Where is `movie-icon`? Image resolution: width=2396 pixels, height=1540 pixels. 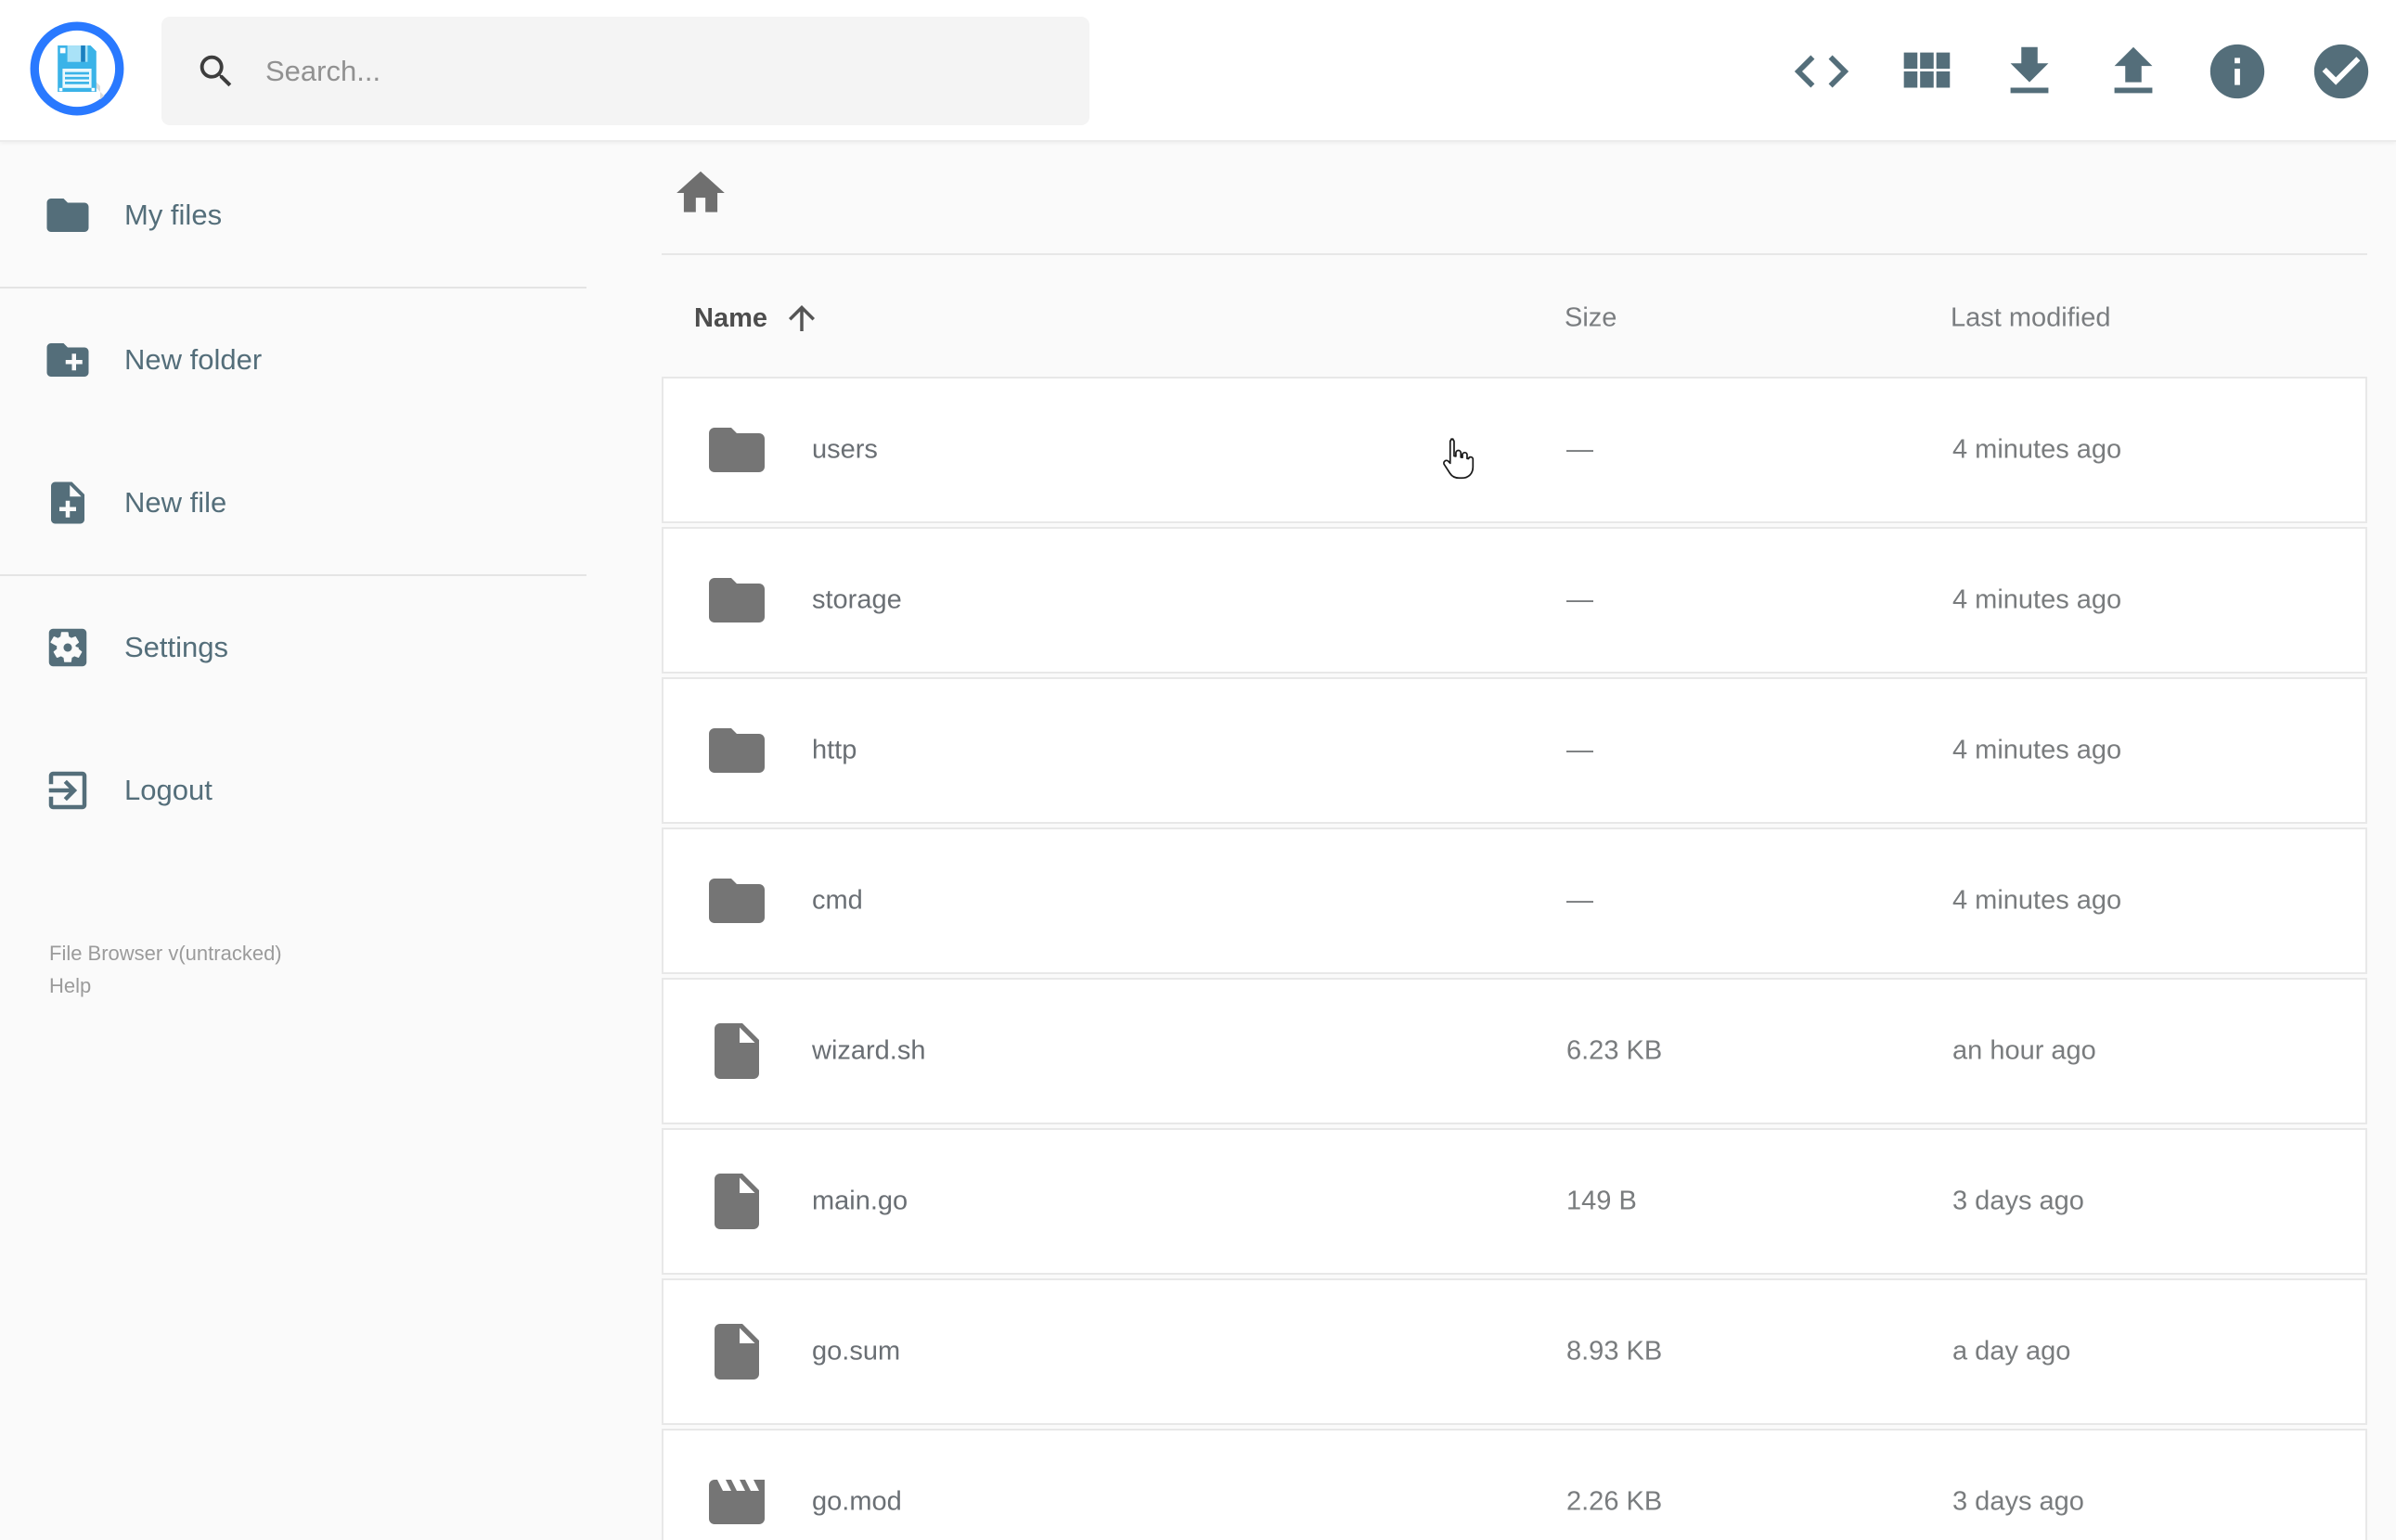
movie-icon is located at coordinates (737, 1502).